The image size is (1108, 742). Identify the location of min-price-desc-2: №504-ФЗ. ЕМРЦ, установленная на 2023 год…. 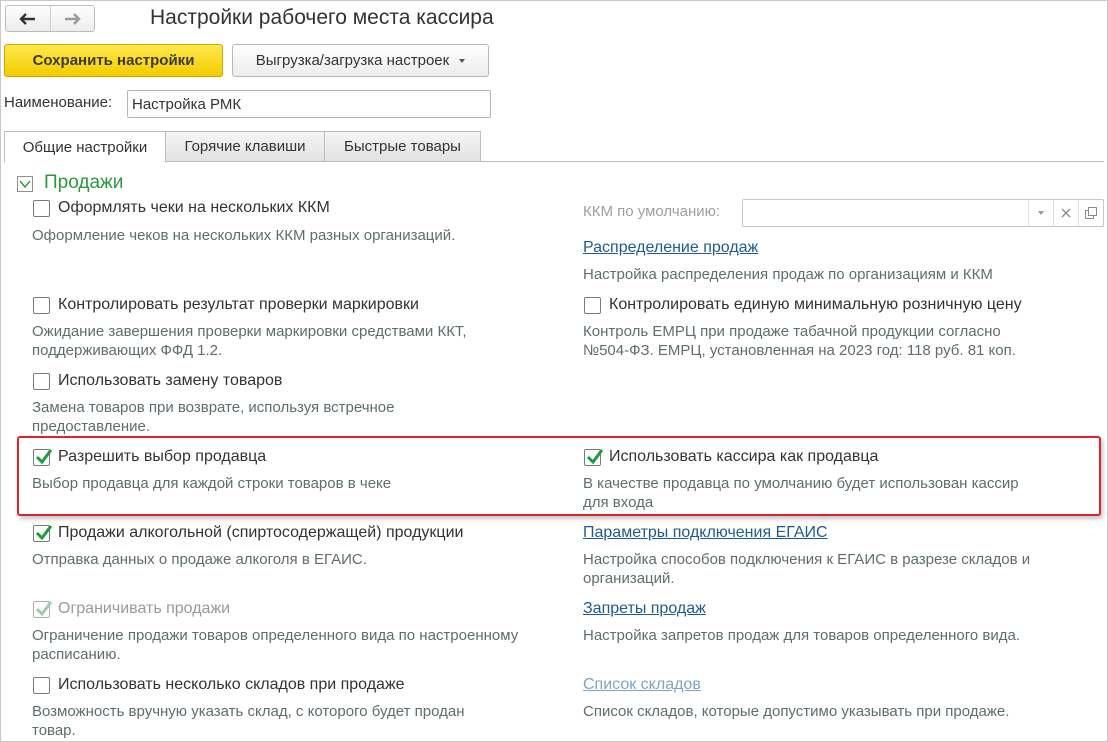
(799, 350).